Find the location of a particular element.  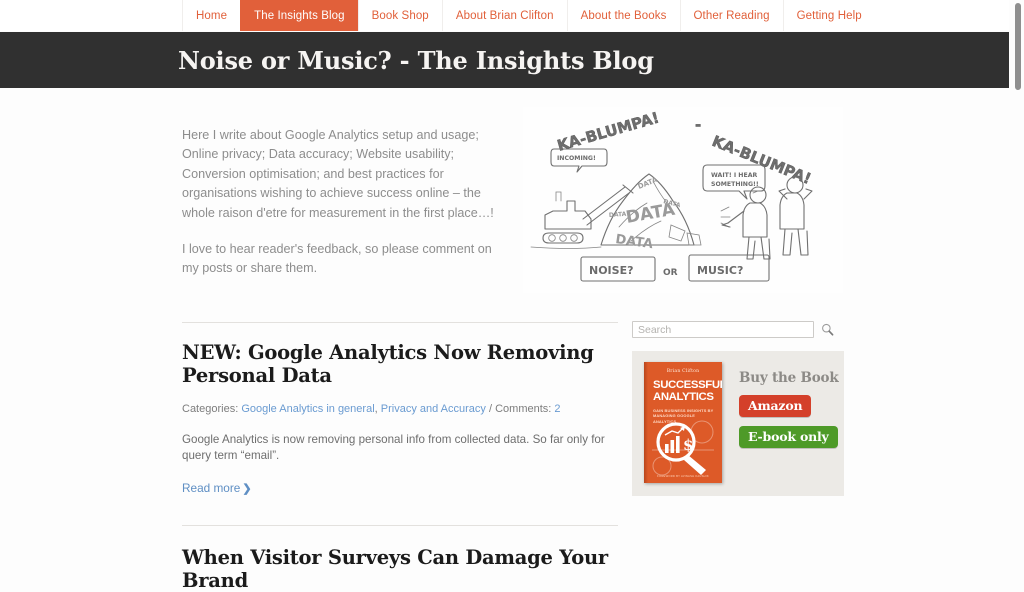

book-cover-footer: FOREWORD BY AVINASH KAUSHIK is located at coordinates (683, 476).